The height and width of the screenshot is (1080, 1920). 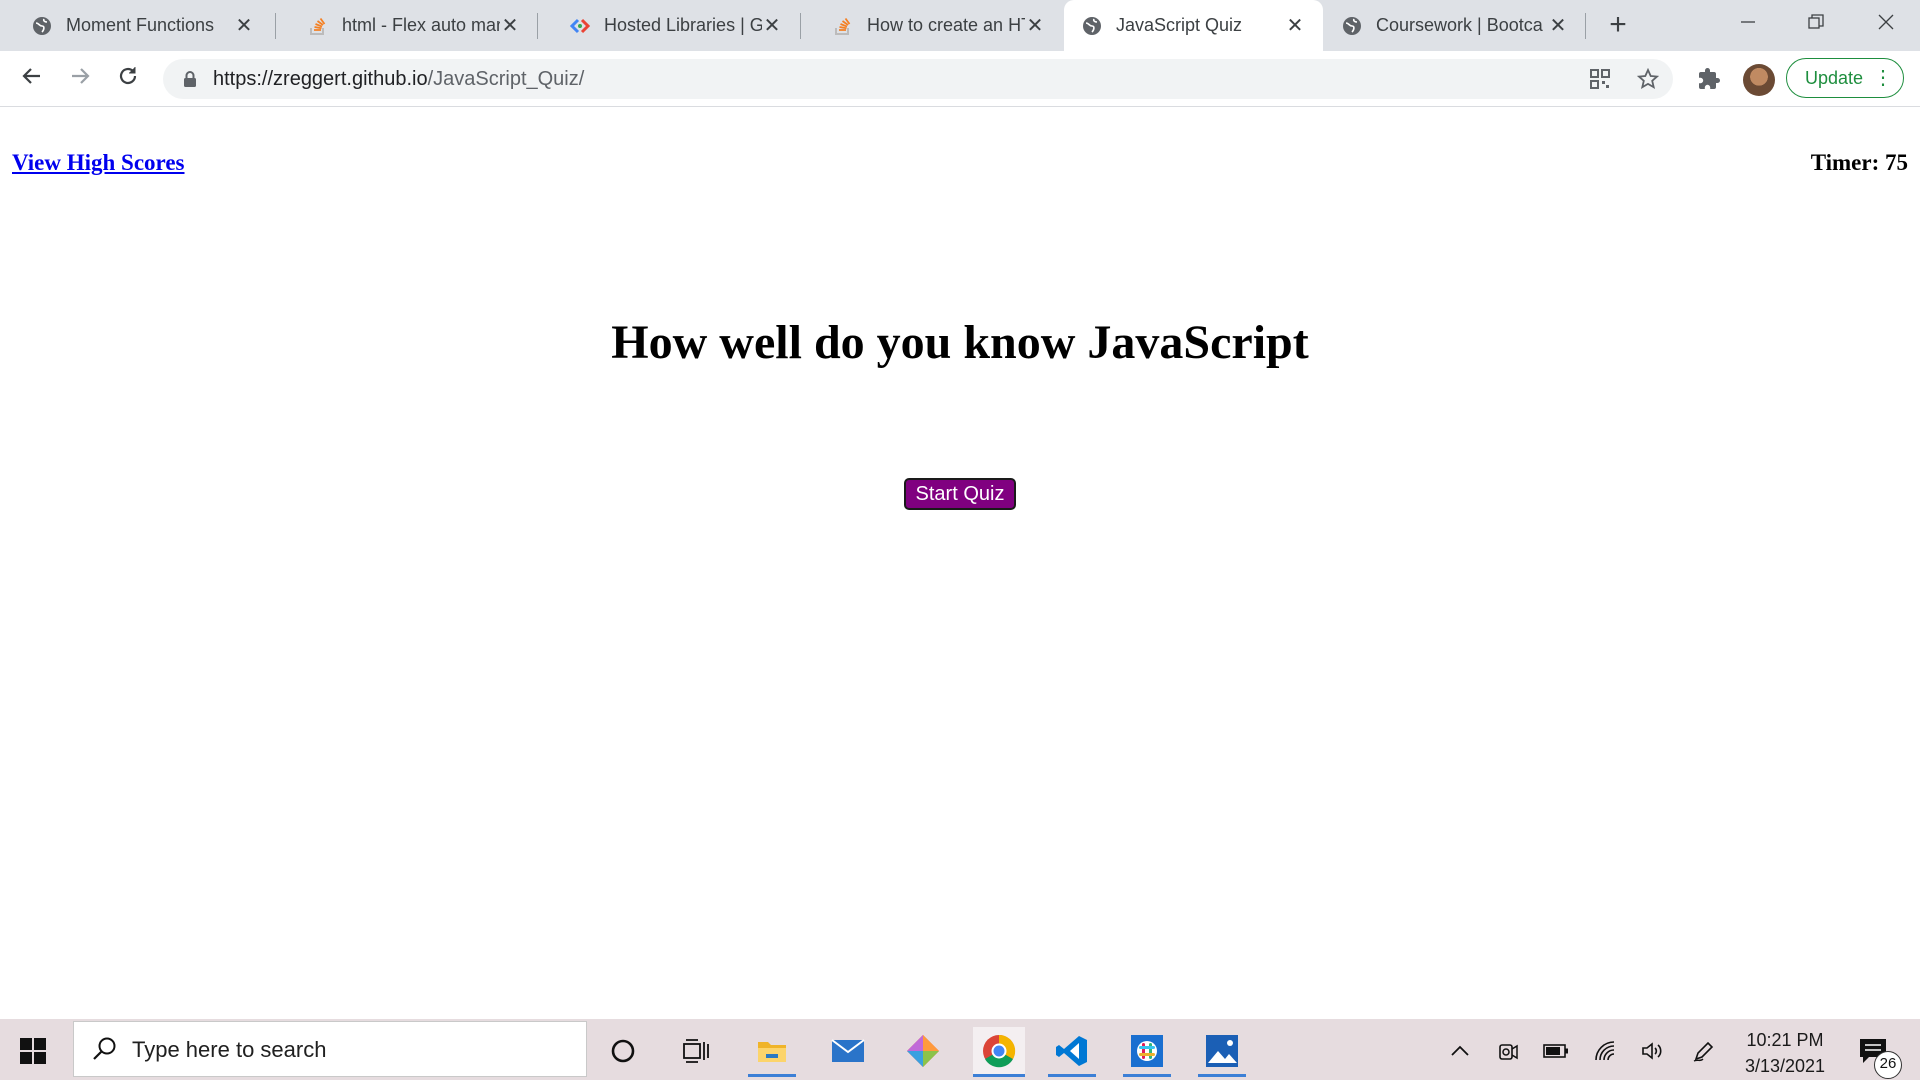 I want to click on restore-icon, so click(x=1816, y=21).